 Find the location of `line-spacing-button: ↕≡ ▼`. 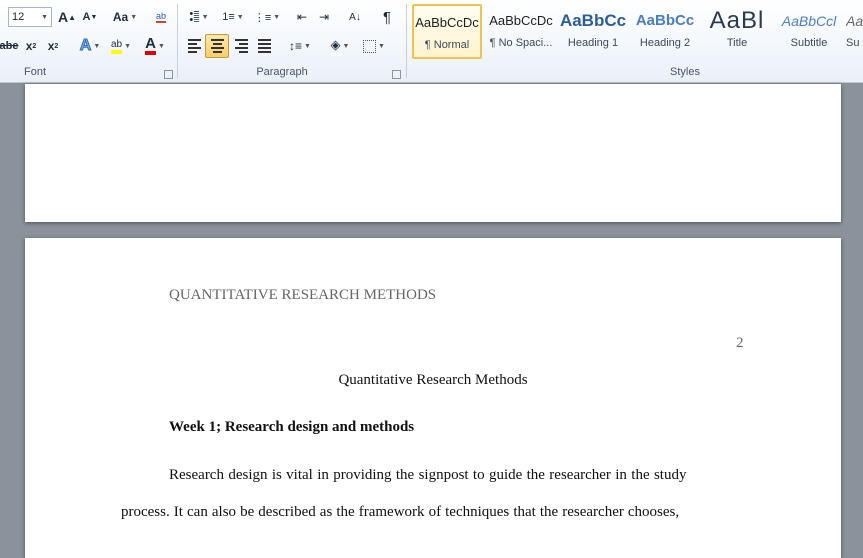

line-spacing-button: ↕≡ ▼ is located at coordinates (300, 46).